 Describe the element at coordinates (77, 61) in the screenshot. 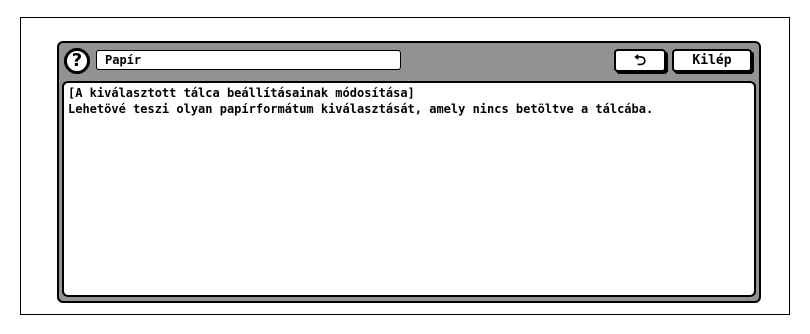

I see `question-mark-icon: ?` at that location.